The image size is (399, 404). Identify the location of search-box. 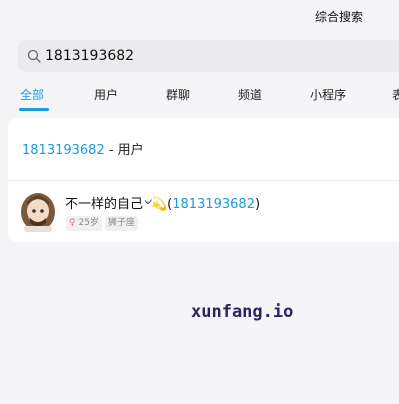
(208, 56).